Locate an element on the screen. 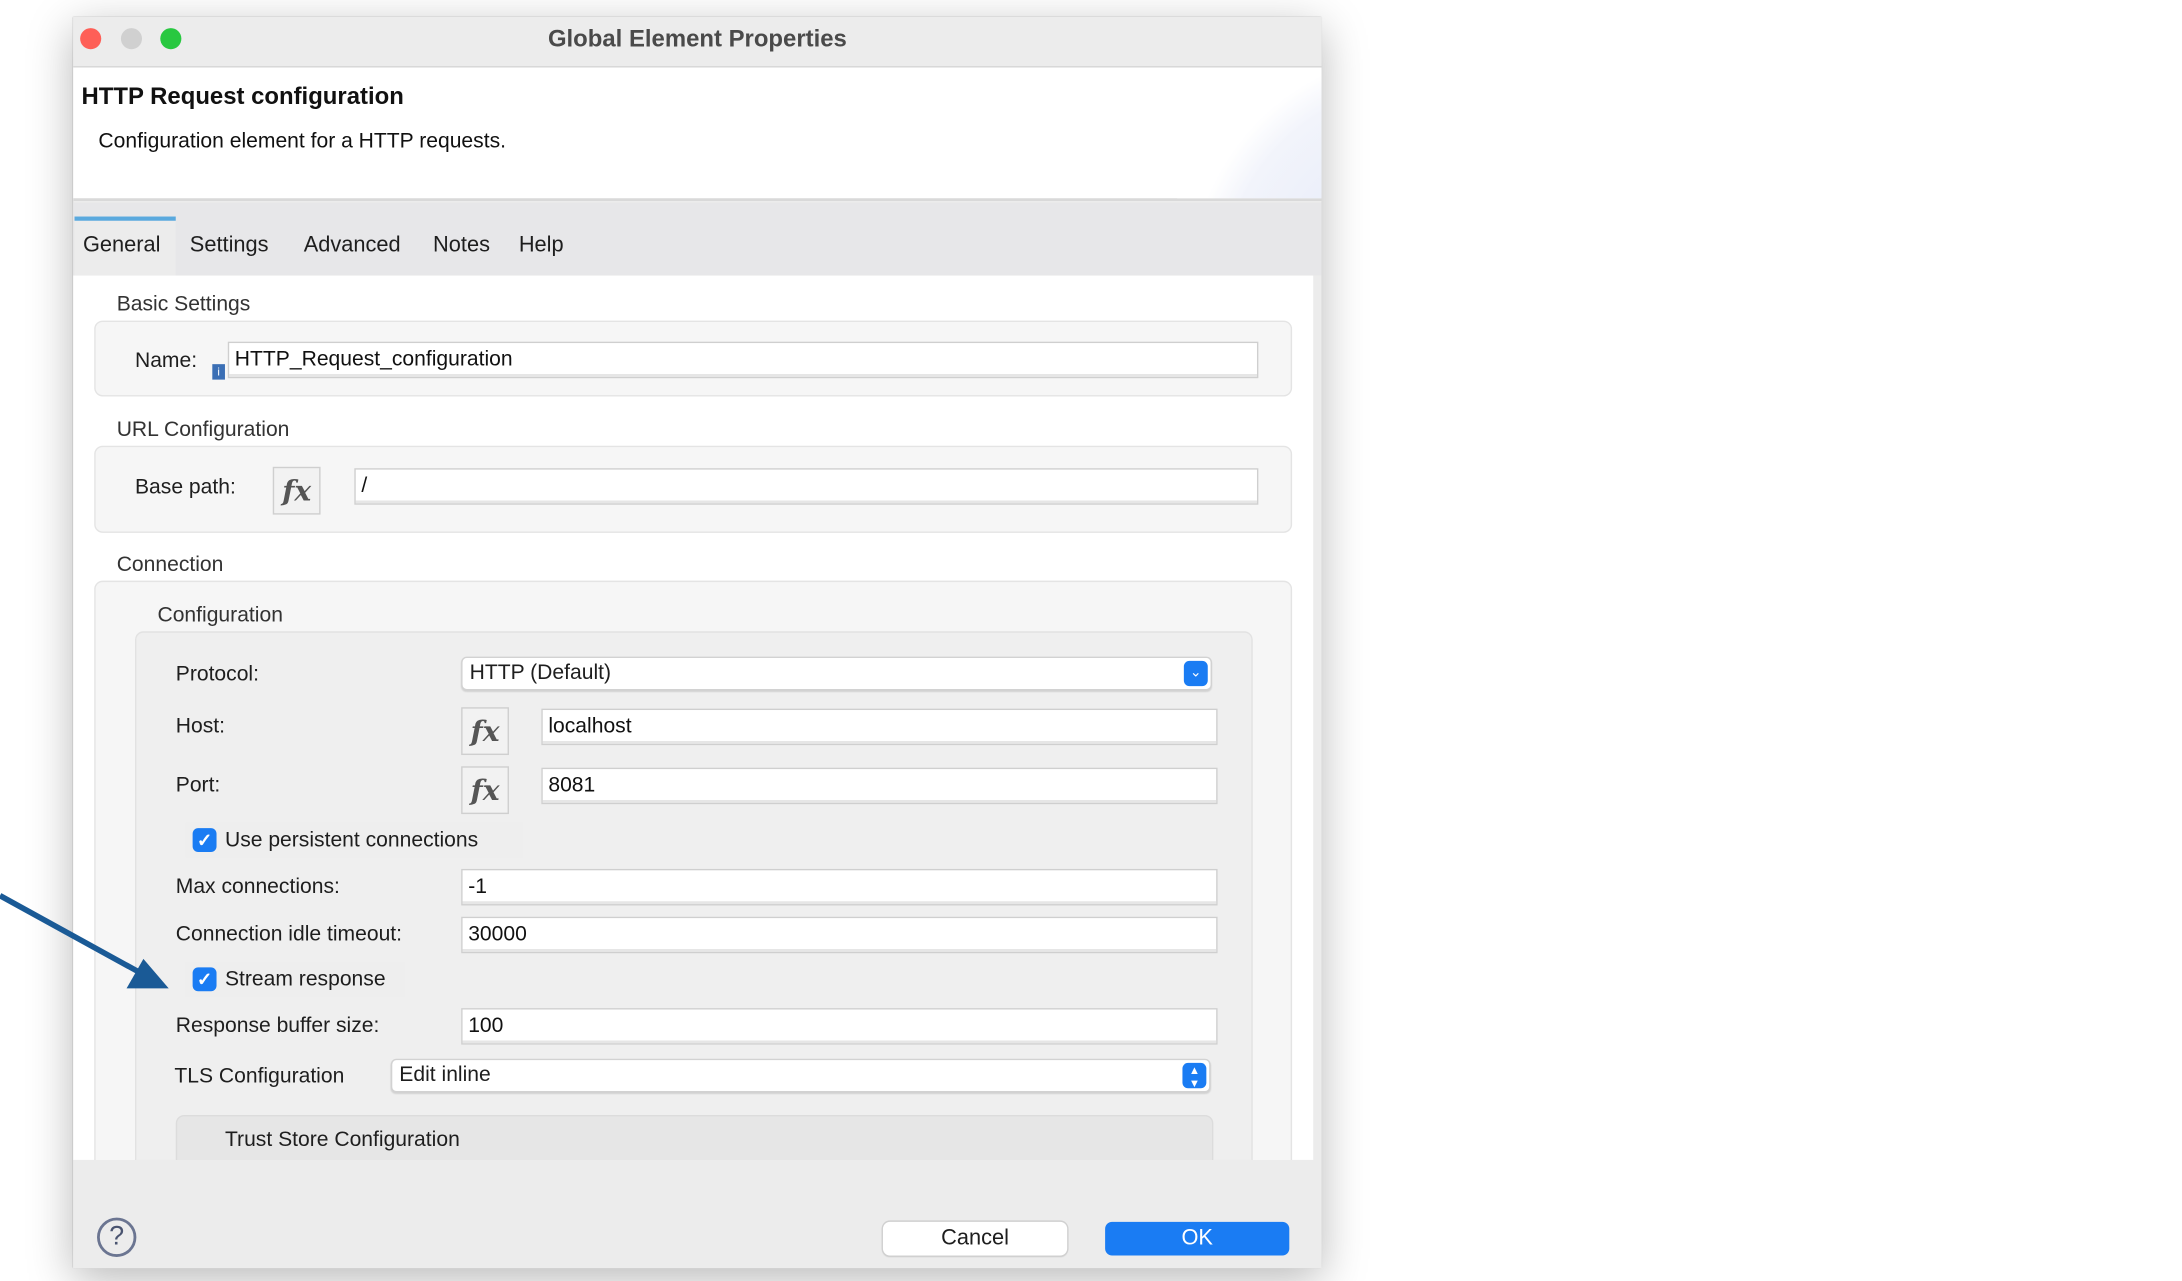  header-decoration is located at coordinates (1245, 133).